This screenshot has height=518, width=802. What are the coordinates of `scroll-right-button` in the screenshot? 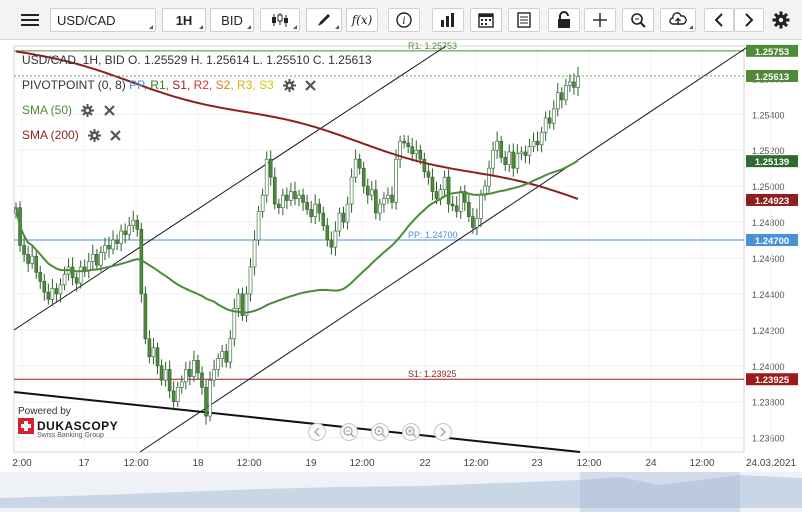 It's located at (749, 20).